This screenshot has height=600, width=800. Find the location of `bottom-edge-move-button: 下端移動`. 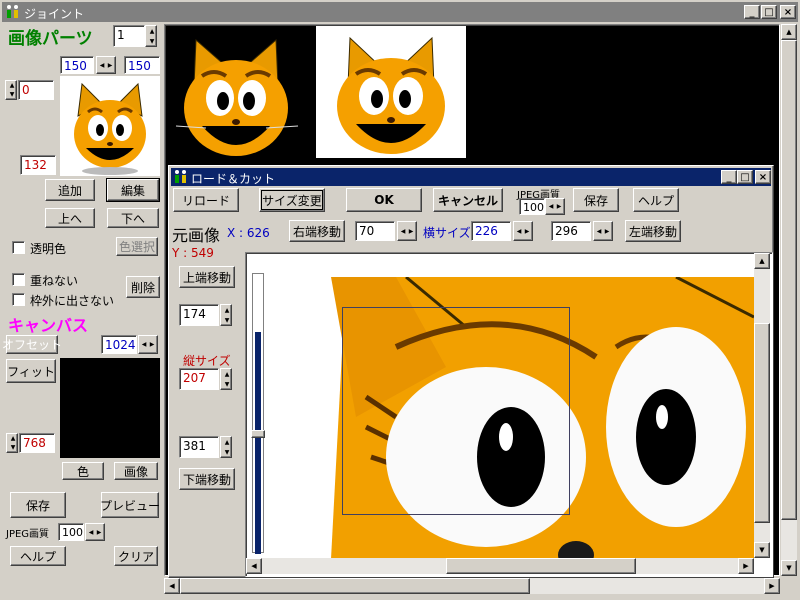

bottom-edge-move-button: 下端移動 is located at coordinates (207, 479).